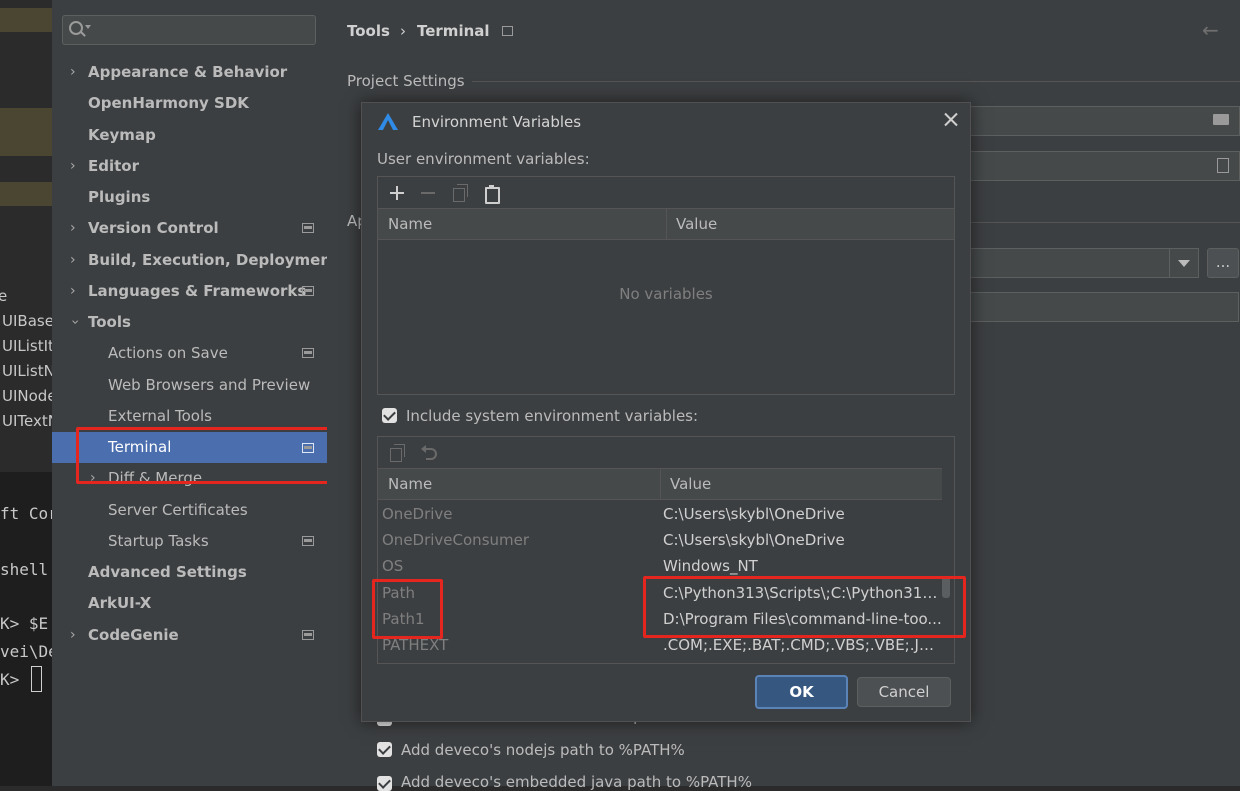 Image resolution: width=1240 pixels, height=791 pixels. What do you see at coordinates (189, 322) in the screenshot?
I see `sidebar-item-tools: › Tools` at bounding box center [189, 322].